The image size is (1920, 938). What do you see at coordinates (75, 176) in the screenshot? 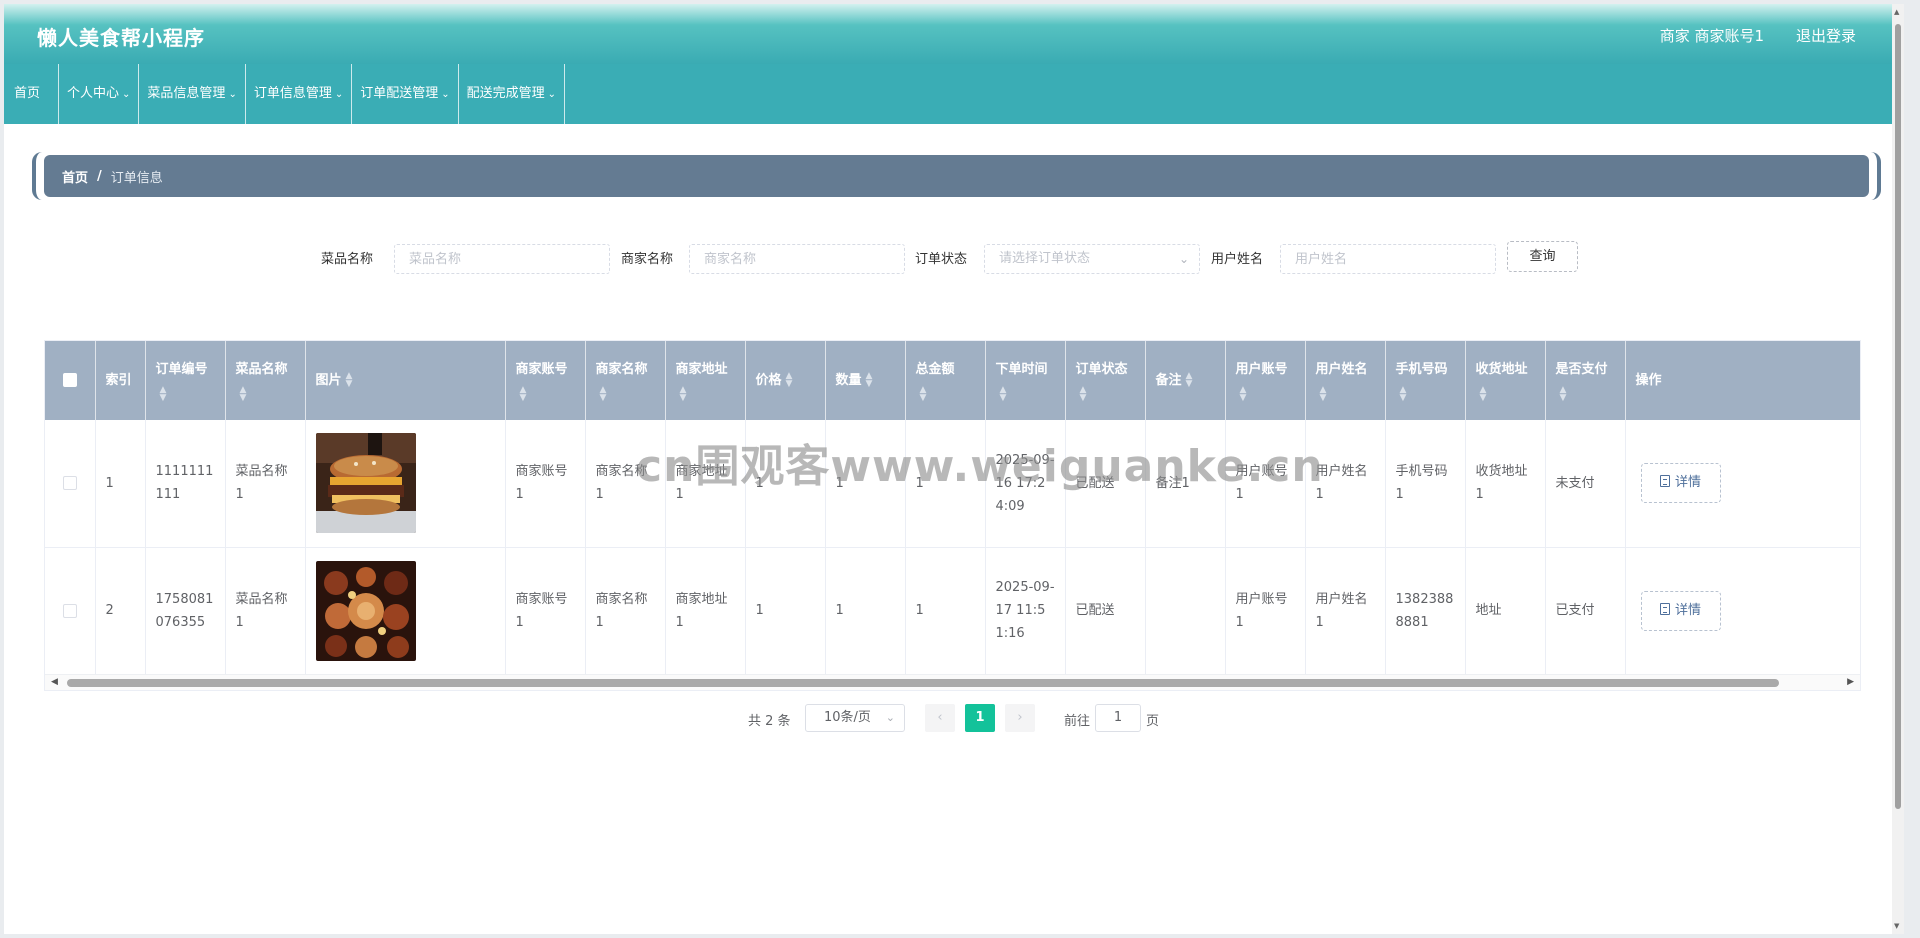
I see `breadcrumb-home: 首页` at bounding box center [75, 176].